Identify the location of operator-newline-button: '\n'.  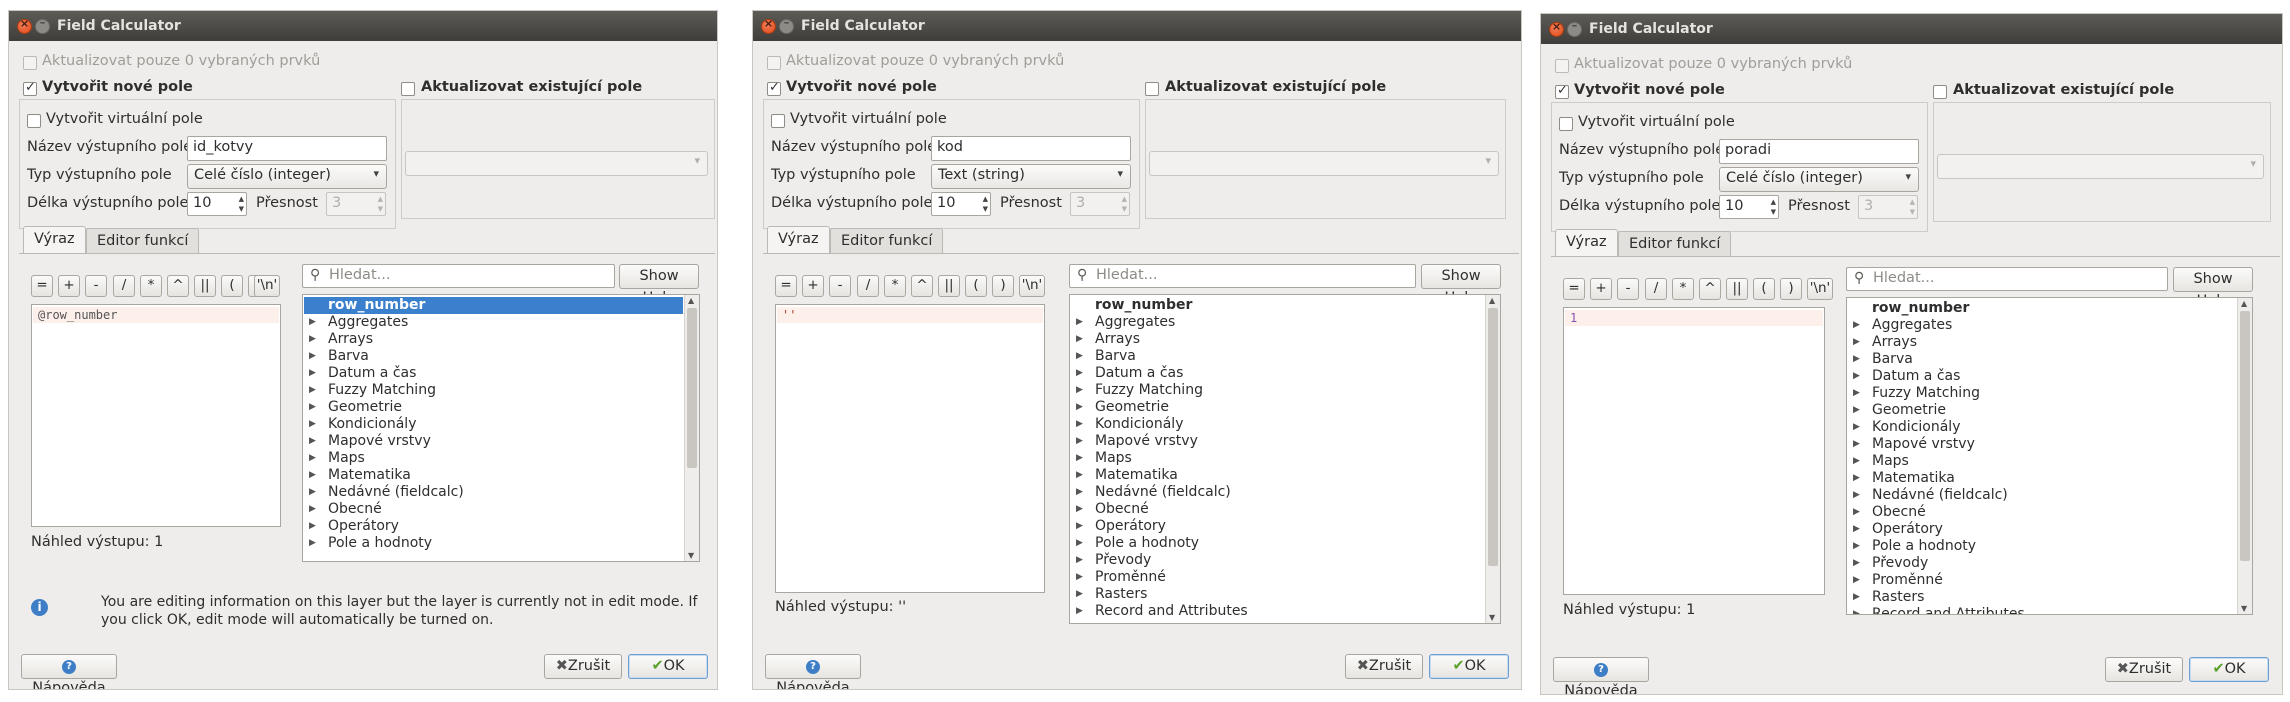
(267, 286).